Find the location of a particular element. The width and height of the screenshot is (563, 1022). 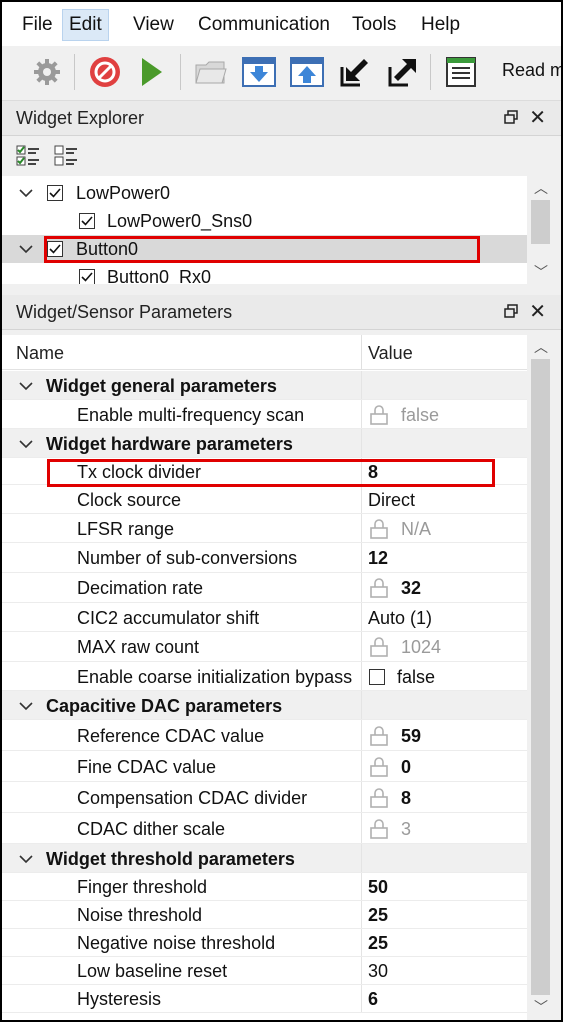

tree-item-lowpower0: LowPower0 is located at coordinates (264, 193).